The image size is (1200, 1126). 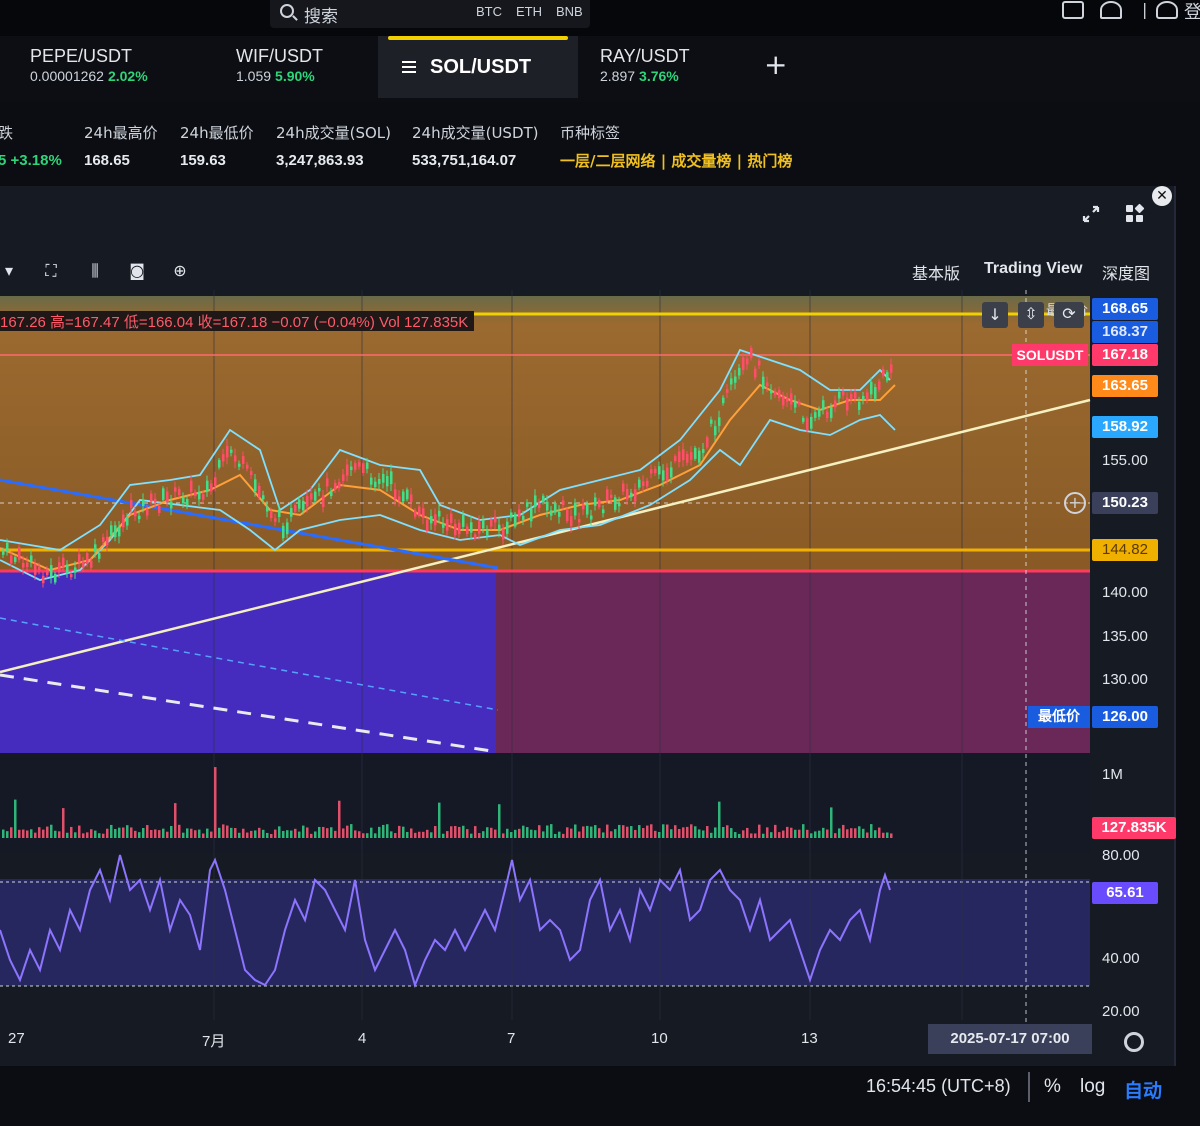 What do you see at coordinates (9, 271) in the screenshot?
I see `dropdown-arrow-icon: ▾` at bounding box center [9, 271].